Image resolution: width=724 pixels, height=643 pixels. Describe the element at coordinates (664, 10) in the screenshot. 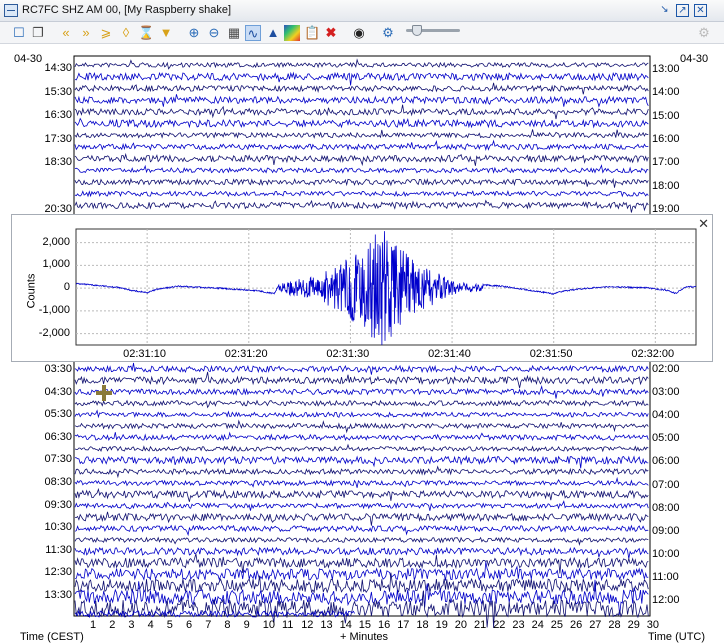

I see `pin-icon: ↘` at that location.